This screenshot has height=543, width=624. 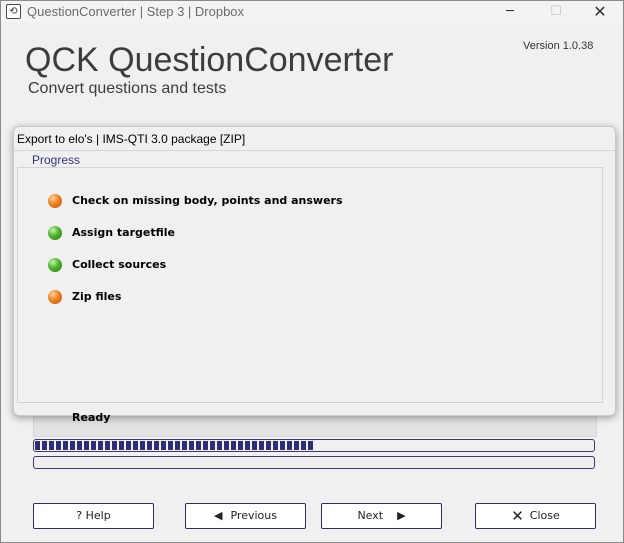 I want to click on app-name: QCK QuestionConverter, so click(x=209, y=60).